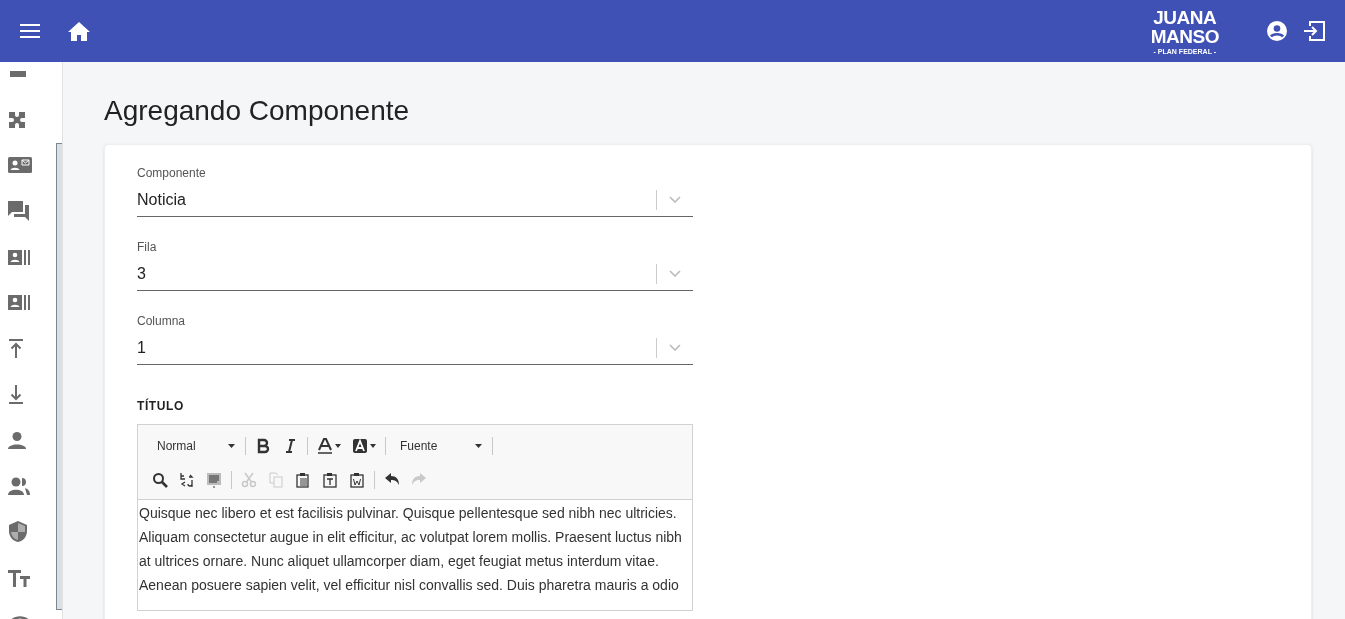 The width and height of the screenshot is (1345, 619). I want to click on select-field: 3, so click(415, 274).